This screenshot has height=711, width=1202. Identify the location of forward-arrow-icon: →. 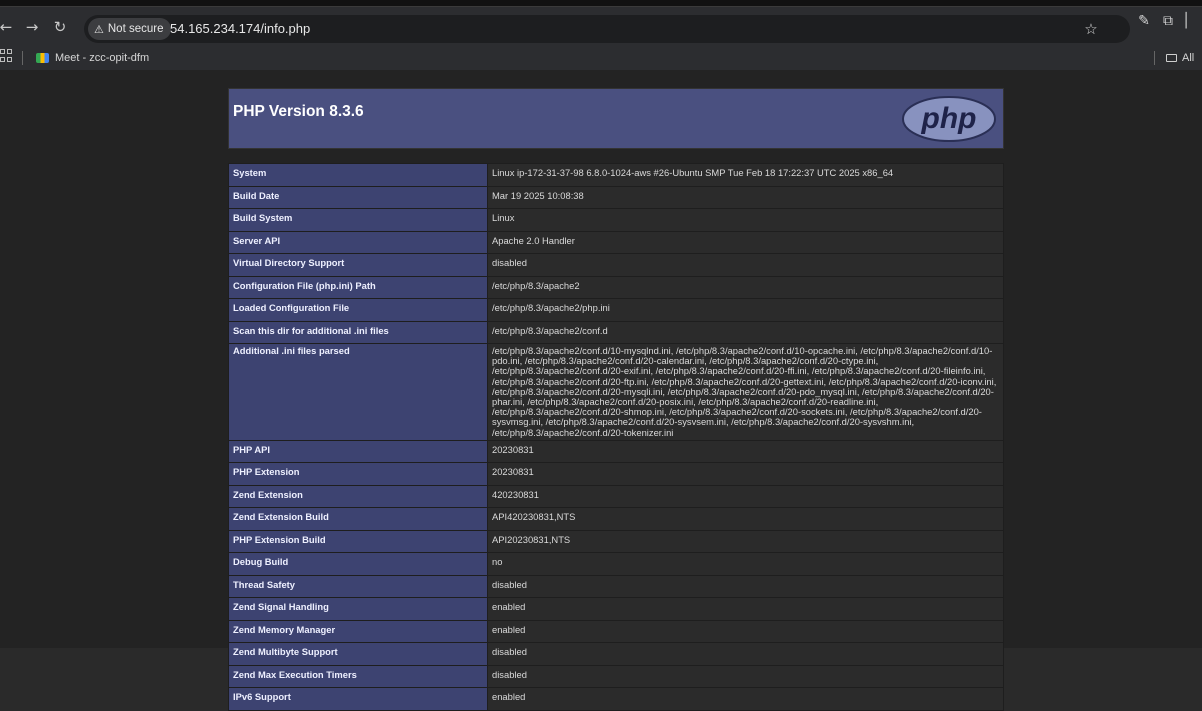
(32, 27).